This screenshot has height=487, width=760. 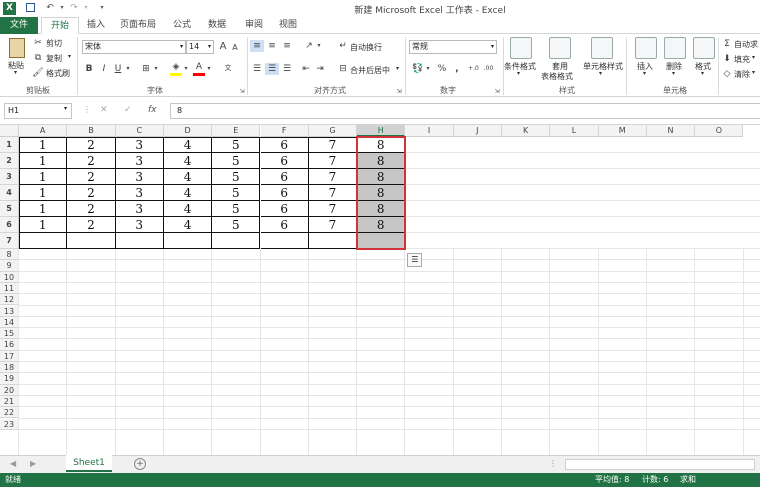 What do you see at coordinates (139, 241) in the screenshot?
I see `cell-c7` at bounding box center [139, 241].